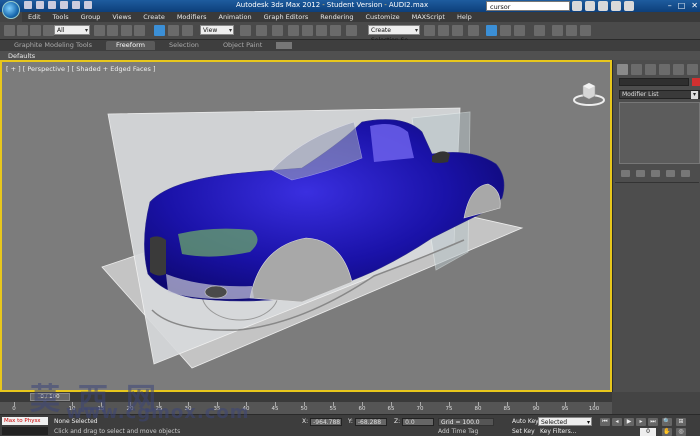 The image size is (700, 436). What do you see at coordinates (539, 30) in the screenshot?
I see `material-editor-icon` at bounding box center [539, 30].